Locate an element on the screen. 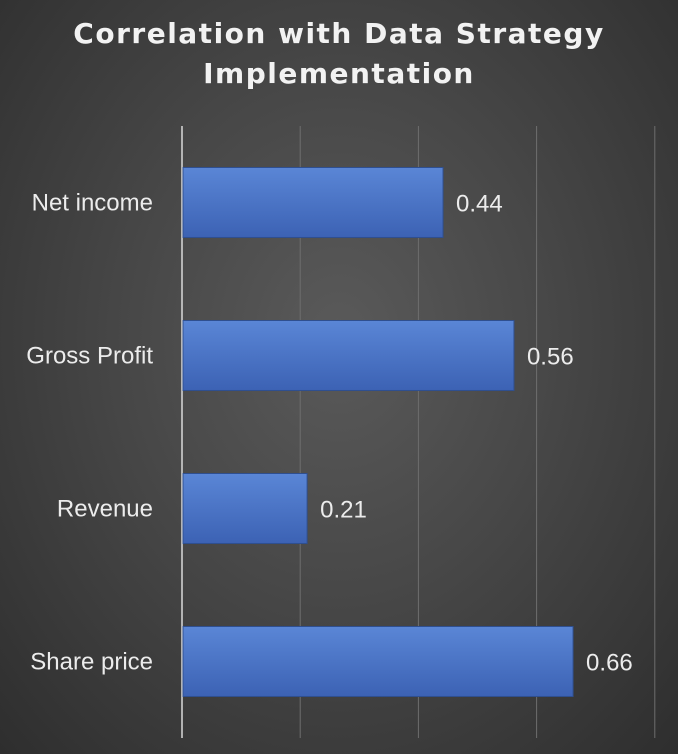  data-label: 0.56 is located at coordinates (550, 357).